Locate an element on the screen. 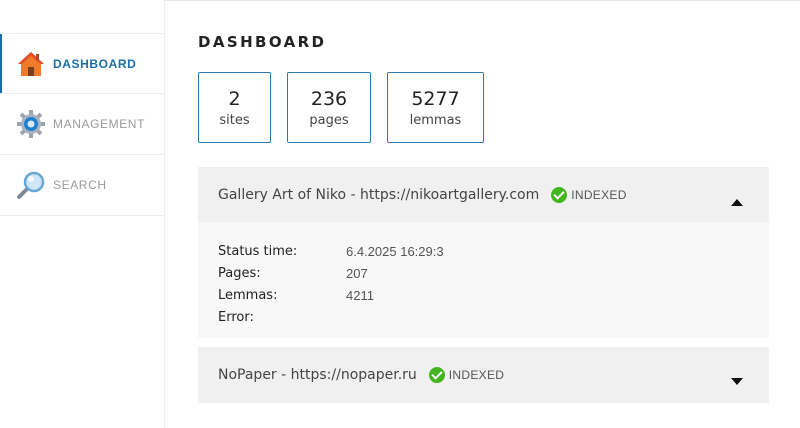 The height and width of the screenshot is (428, 800). site-name: NoPaper - https://nopaper.ru is located at coordinates (317, 374).